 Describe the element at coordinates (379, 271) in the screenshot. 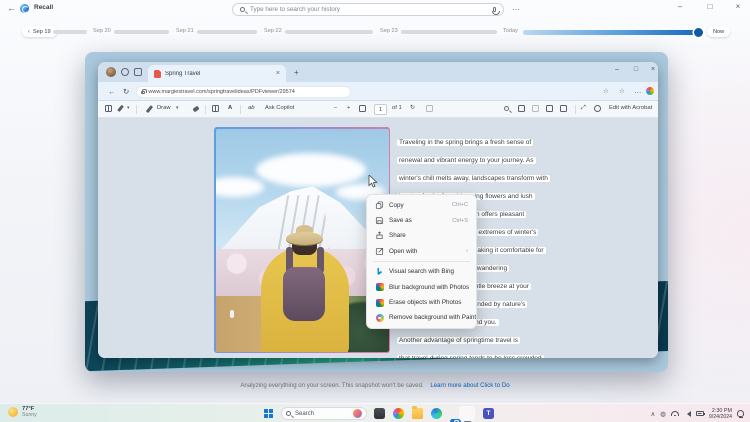

I see `bing-icon` at that location.